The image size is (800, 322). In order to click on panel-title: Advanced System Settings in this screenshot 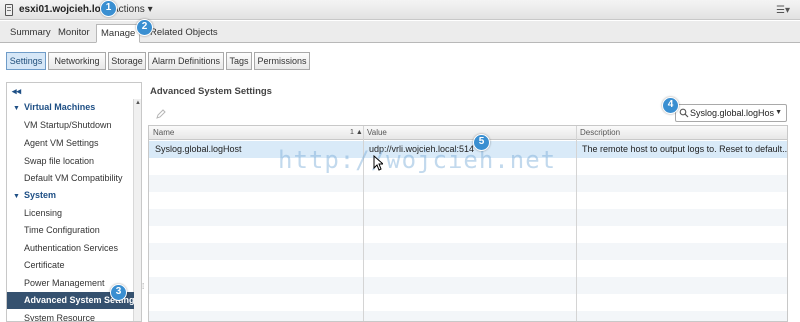, I will do `click(211, 91)`.